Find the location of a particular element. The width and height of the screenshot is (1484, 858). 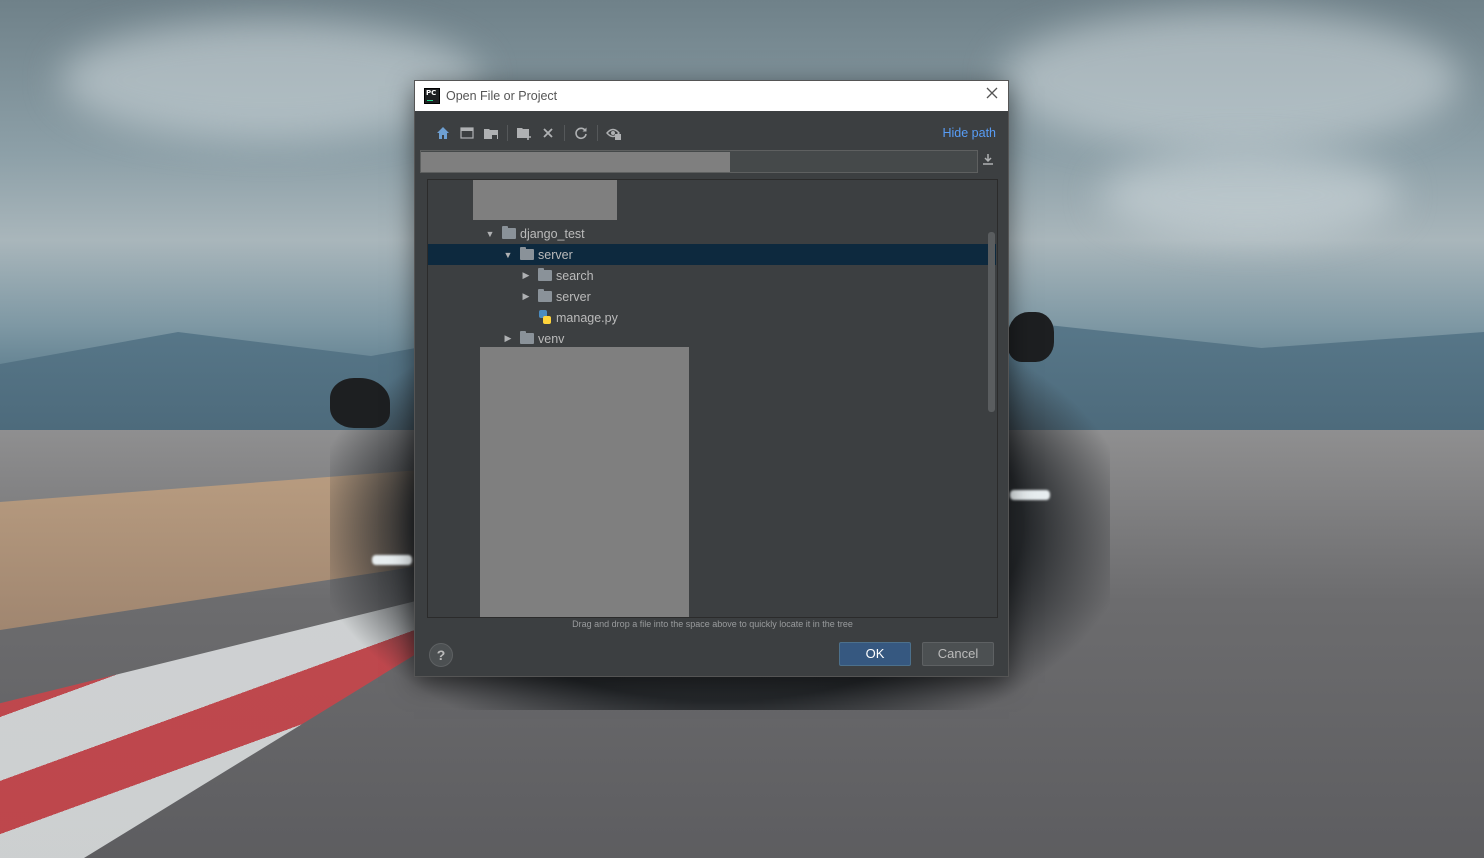

dialog-titlebar: Open File or Project is located at coordinates (711, 96).